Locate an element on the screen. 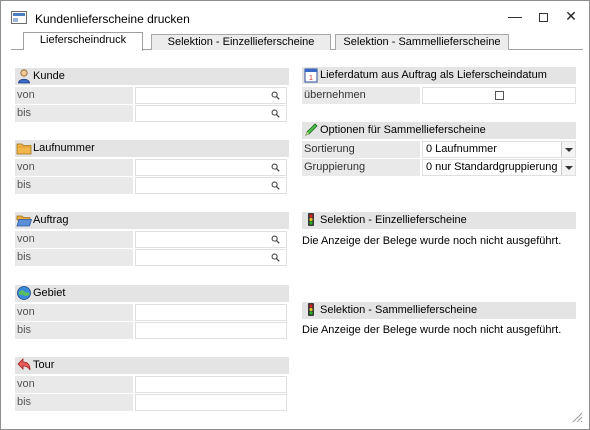  gruppierung-select: 0 nur Standardgruppierung is located at coordinates (499, 167).